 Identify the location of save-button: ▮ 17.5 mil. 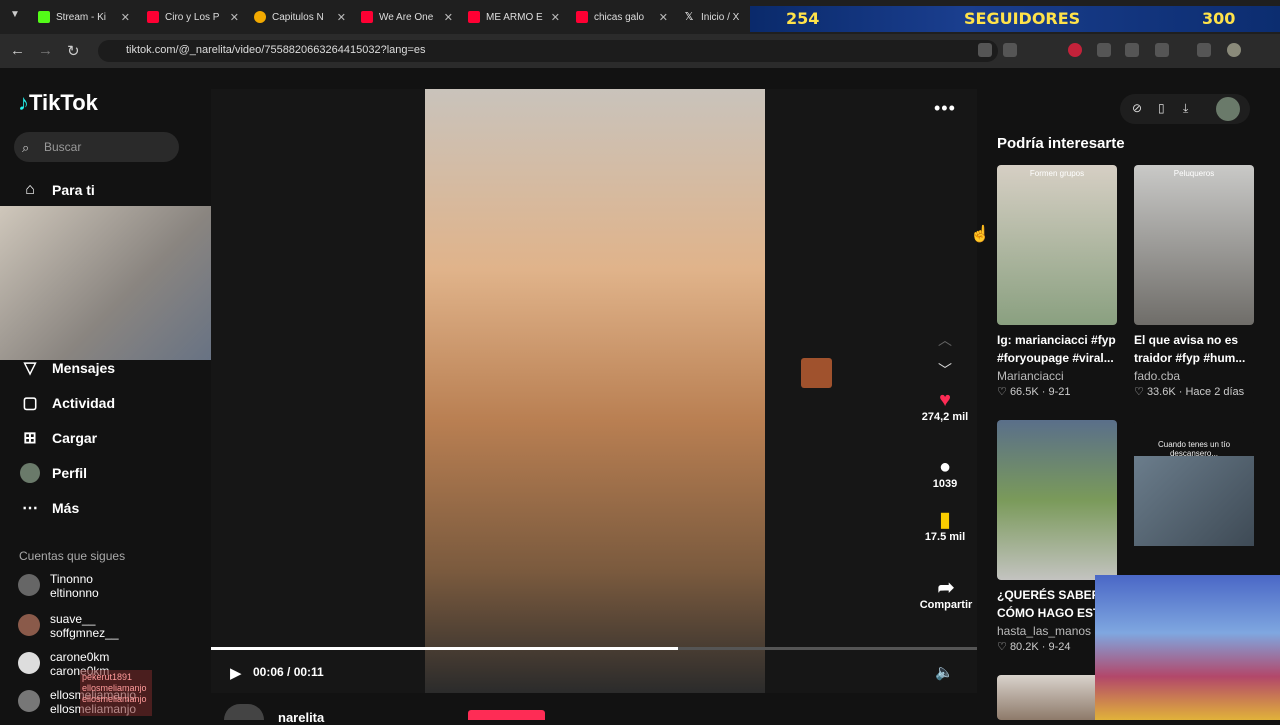
(945, 527).